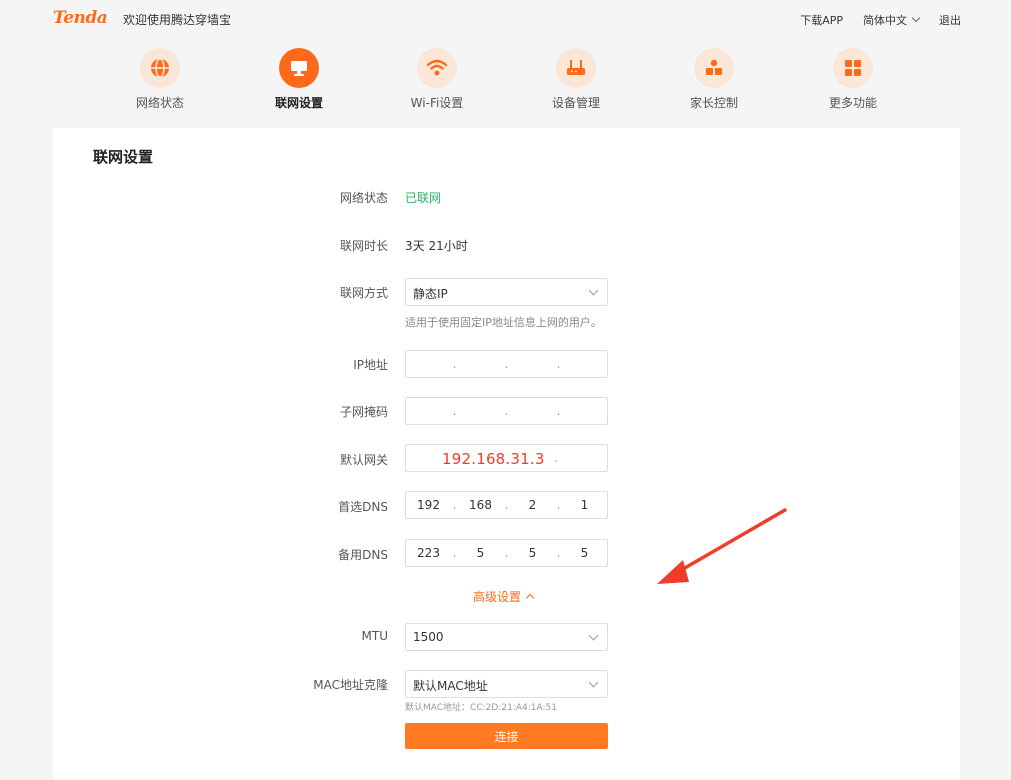 The image size is (1011, 780). Describe the element at coordinates (714, 68) in the screenshot. I see `parental-icon` at that location.